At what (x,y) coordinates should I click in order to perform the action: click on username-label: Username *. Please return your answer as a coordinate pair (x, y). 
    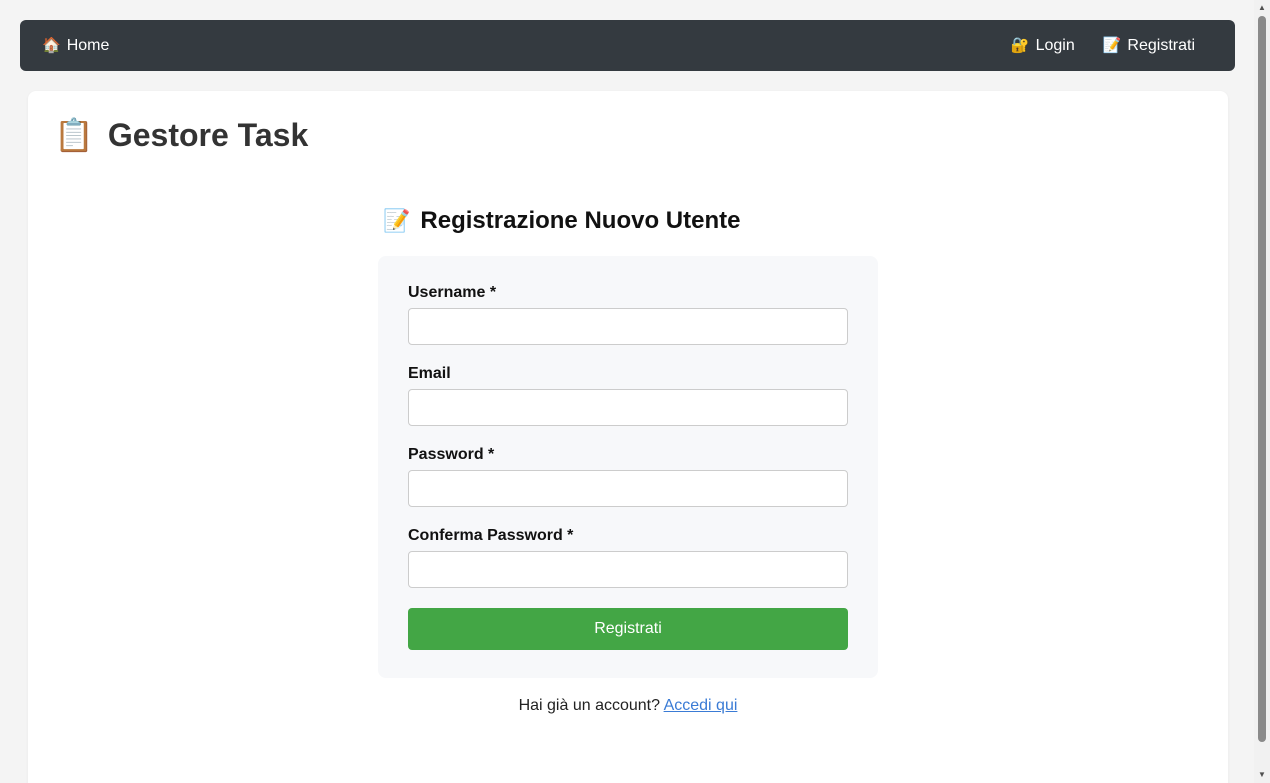
    Looking at the image, I should click on (452, 292).